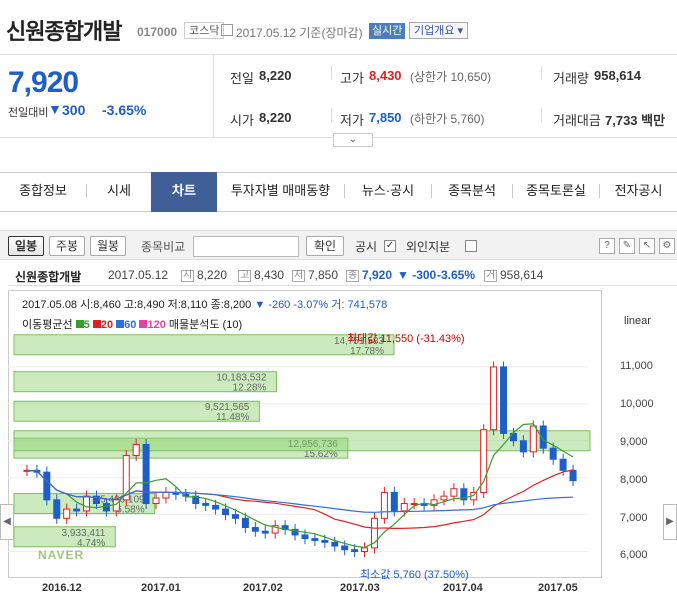 Image resolution: width=677 pixels, height=594 pixels. What do you see at coordinates (188, 276) in the screenshot?
I see `info-open-tag: 시` at bounding box center [188, 276].